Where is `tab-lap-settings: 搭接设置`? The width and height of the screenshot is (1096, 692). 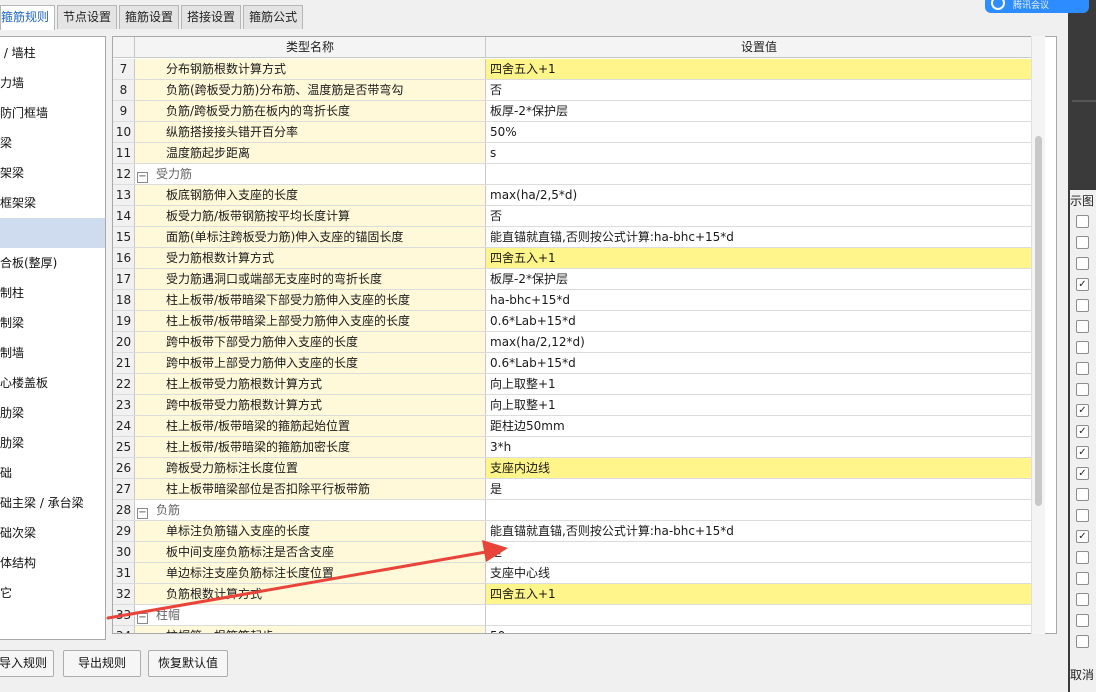 tab-lap-settings: 搭接设置 is located at coordinates (211, 17).